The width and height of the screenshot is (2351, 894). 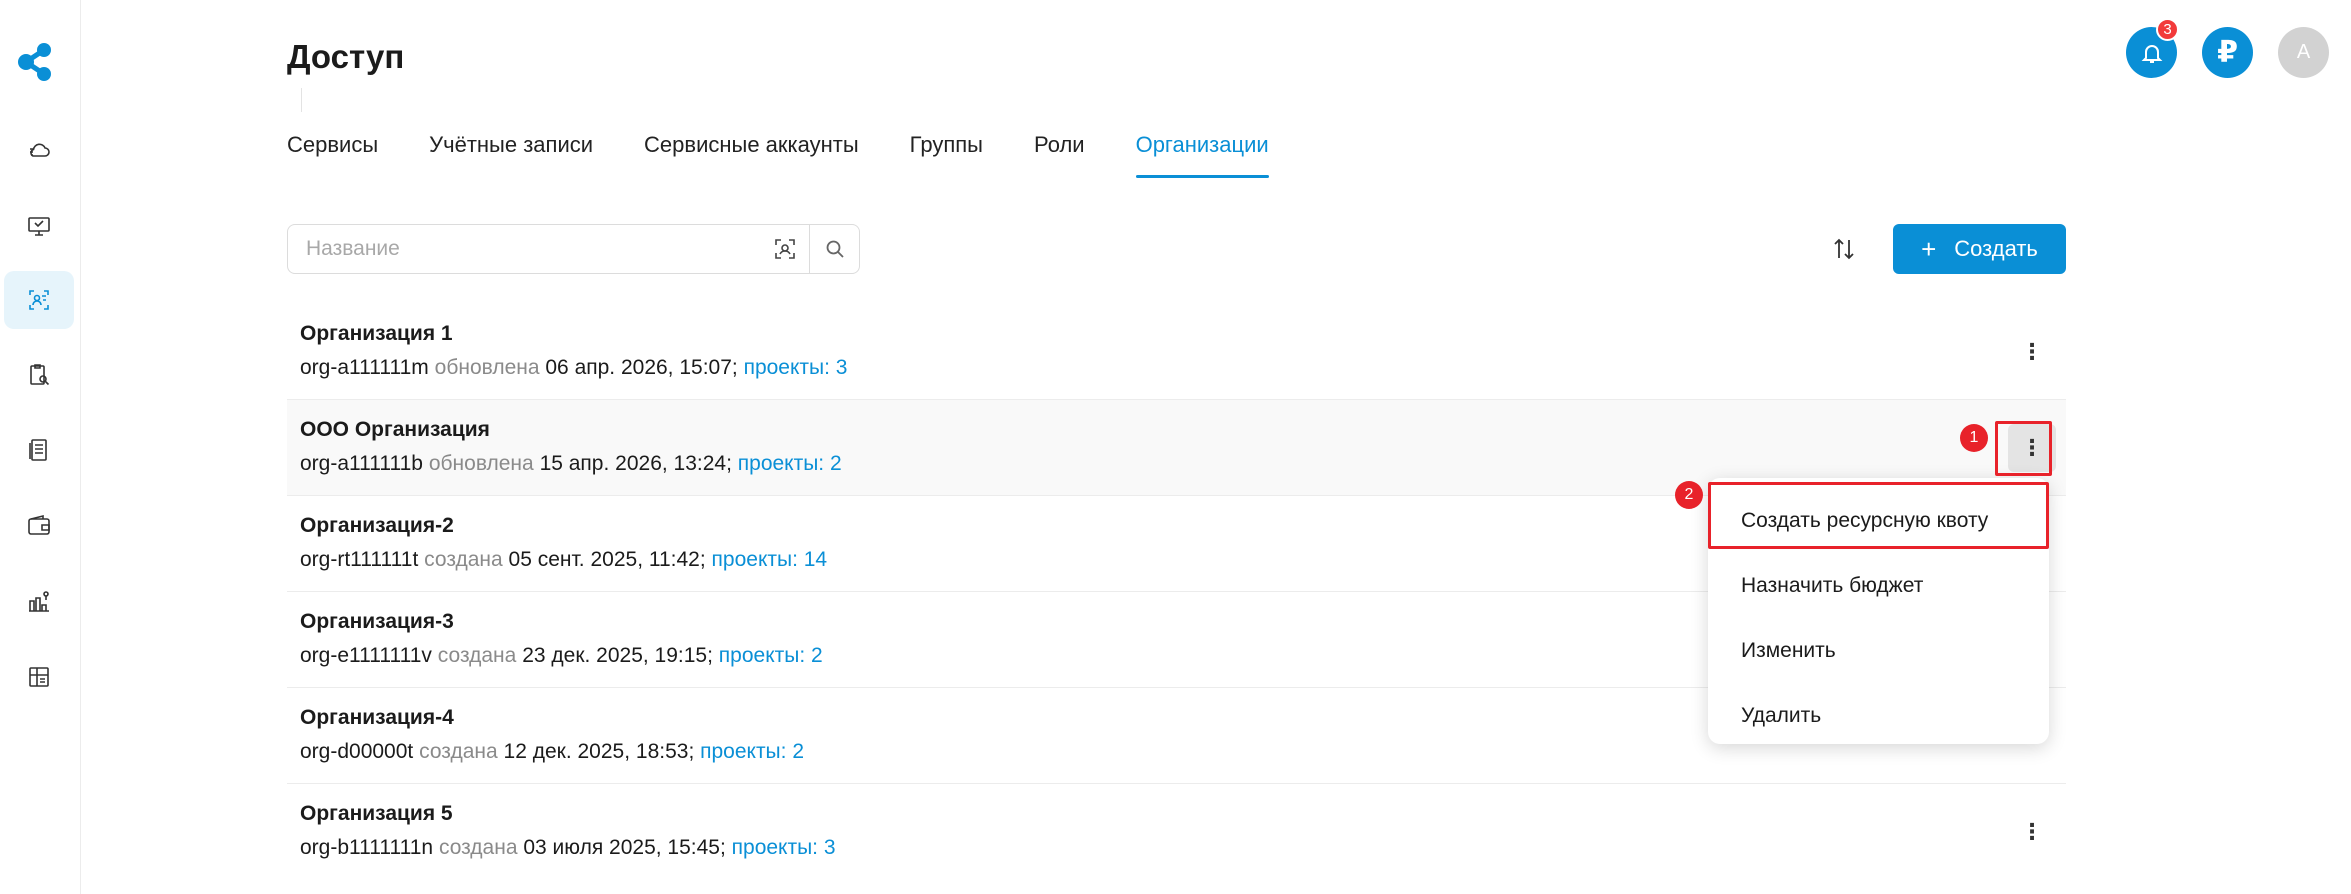 I want to click on tab-organizations: Организации, so click(x=1202, y=155).